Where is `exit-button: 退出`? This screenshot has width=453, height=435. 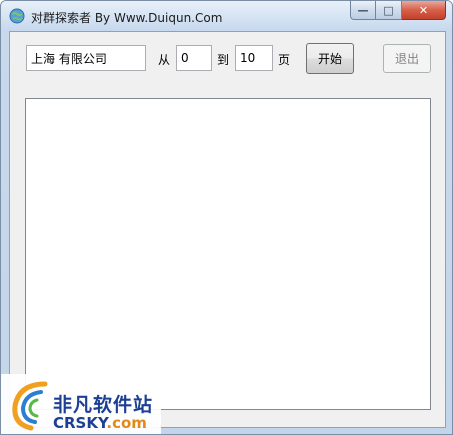
exit-button: 退出 is located at coordinates (407, 58).